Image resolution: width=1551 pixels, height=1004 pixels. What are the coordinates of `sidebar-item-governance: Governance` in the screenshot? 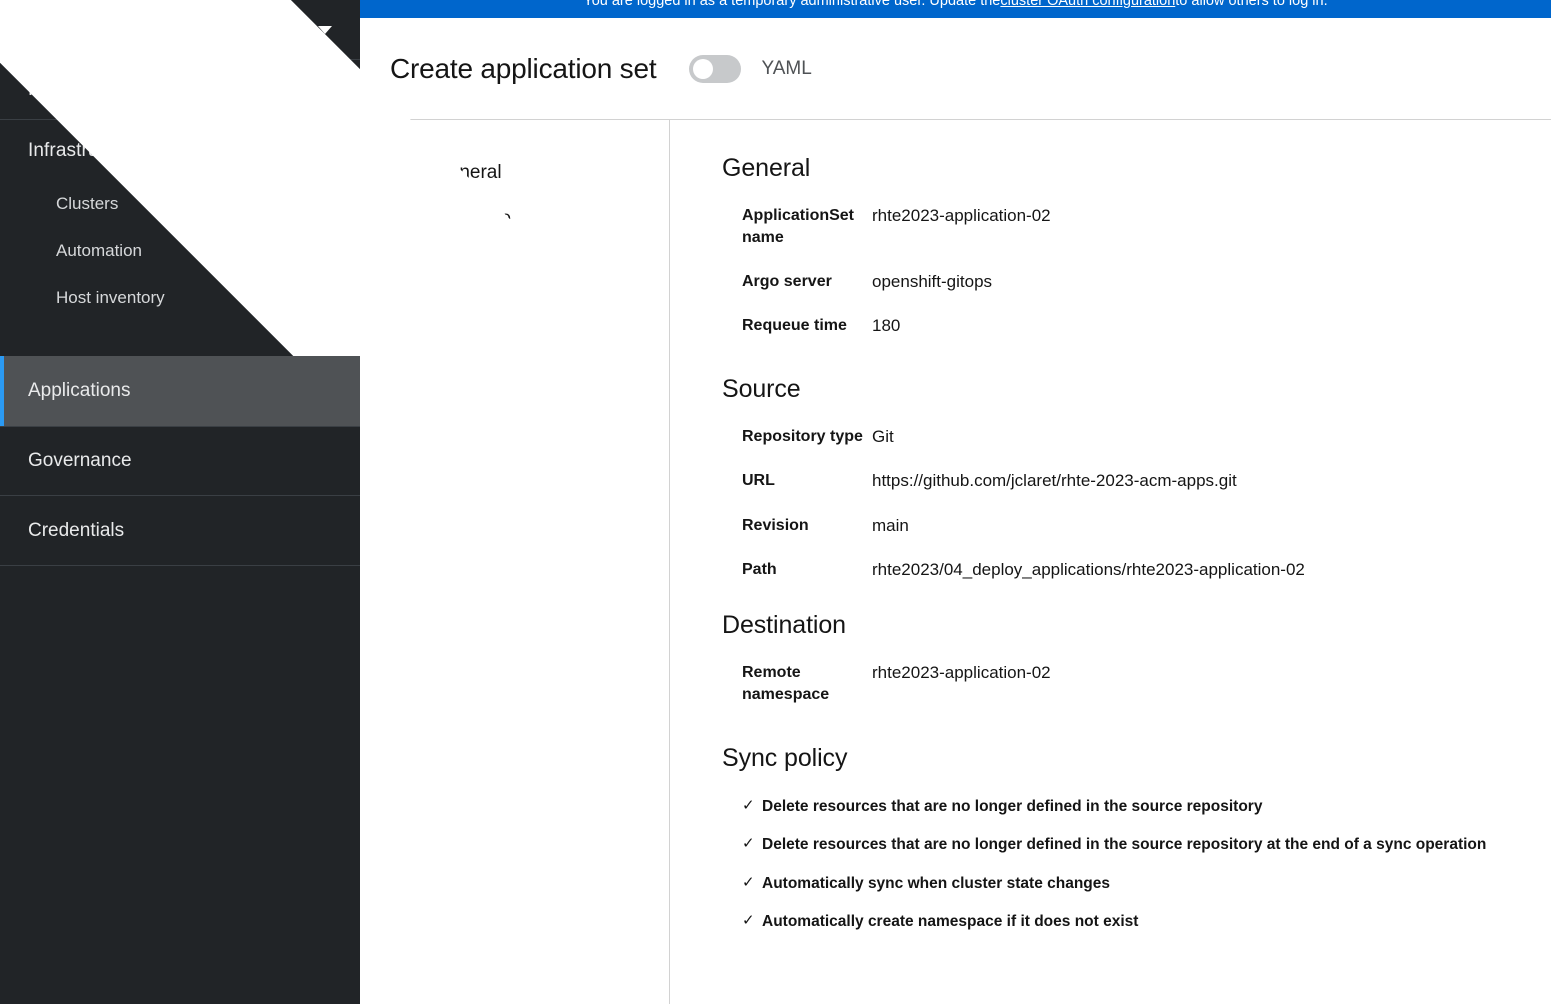 It's located at (180, 461).